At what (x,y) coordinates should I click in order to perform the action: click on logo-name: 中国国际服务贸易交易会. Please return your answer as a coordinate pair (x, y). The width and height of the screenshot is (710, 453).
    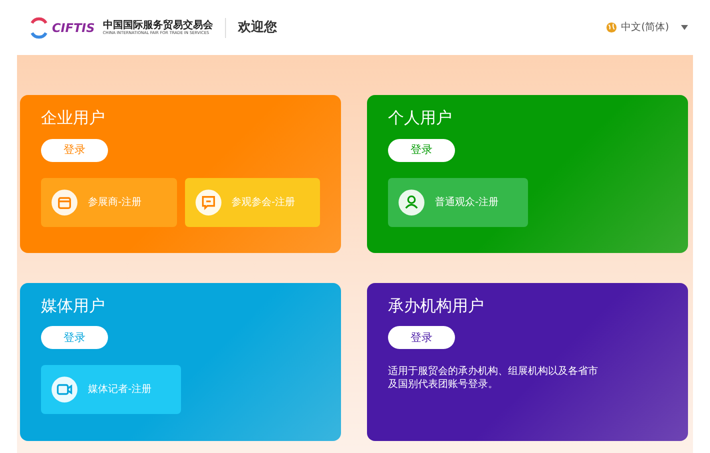
    Looking at the image, I should click on (157, 25).